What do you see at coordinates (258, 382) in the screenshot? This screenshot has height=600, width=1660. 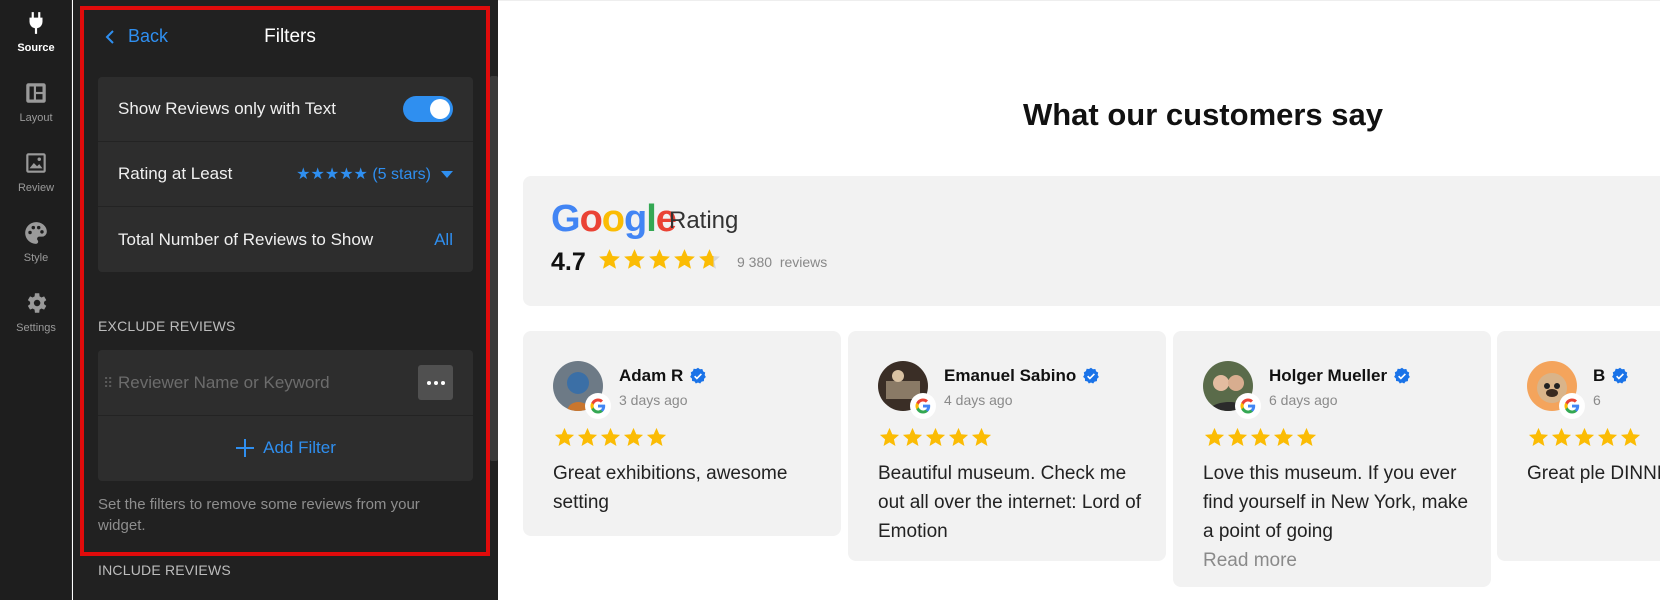 I see `reviewer-keyword-input` at bounding box center [258, 382].